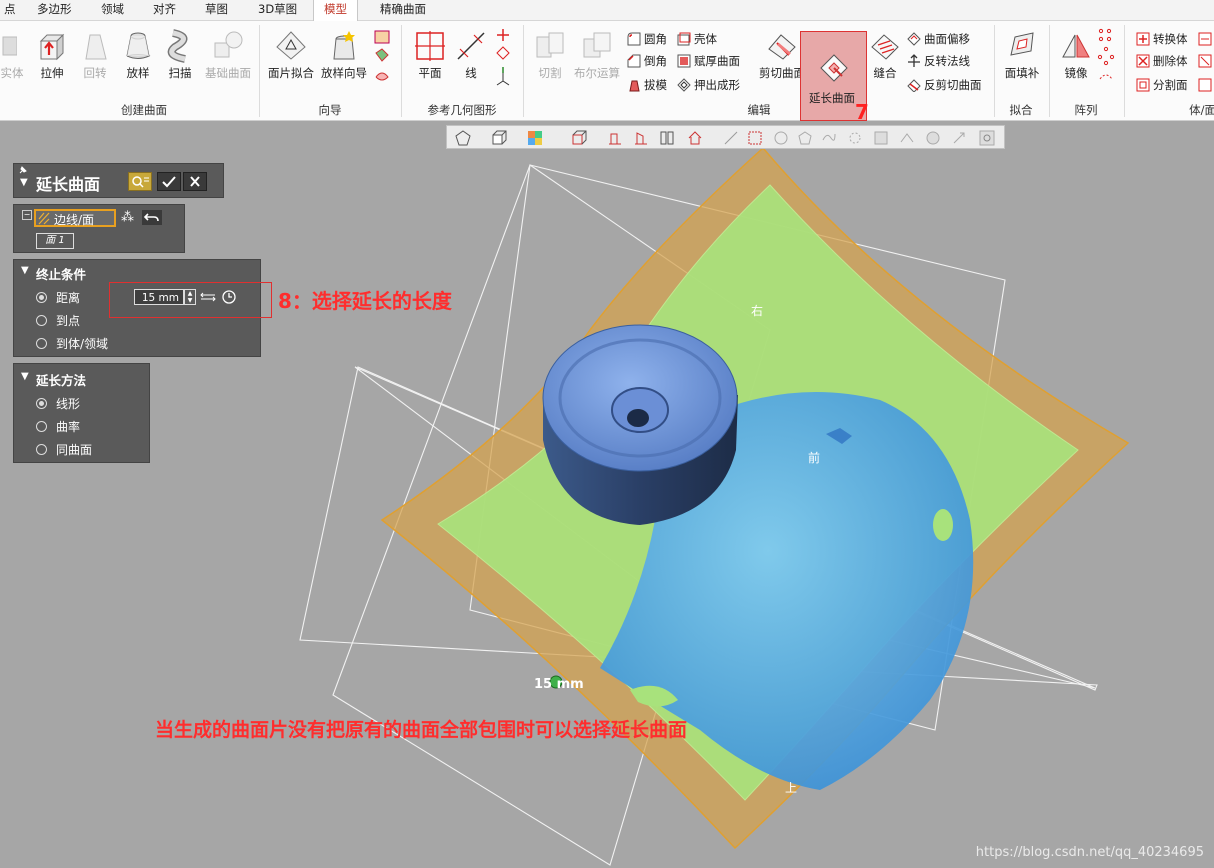  What do you see at coordinates (559, 684) in the screenshot?
I see `dimension-label: 15 mm` at bounding box center [559, 684].